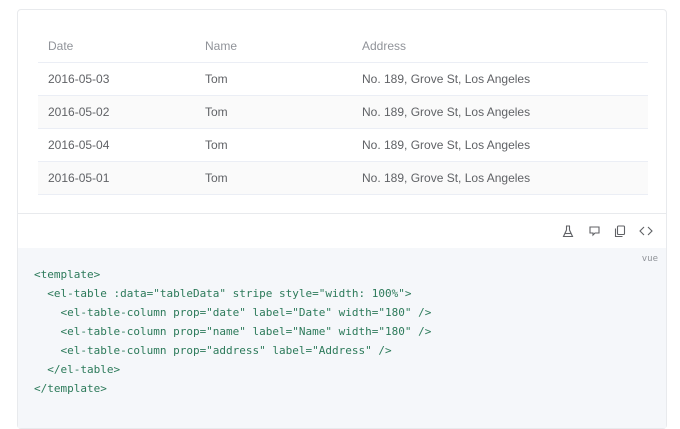 This screenshot has height=429, width=680. What do you see at coordinates (594, 231) in the screenshot?
I see `github-icon` at bounding box center [594, 231].